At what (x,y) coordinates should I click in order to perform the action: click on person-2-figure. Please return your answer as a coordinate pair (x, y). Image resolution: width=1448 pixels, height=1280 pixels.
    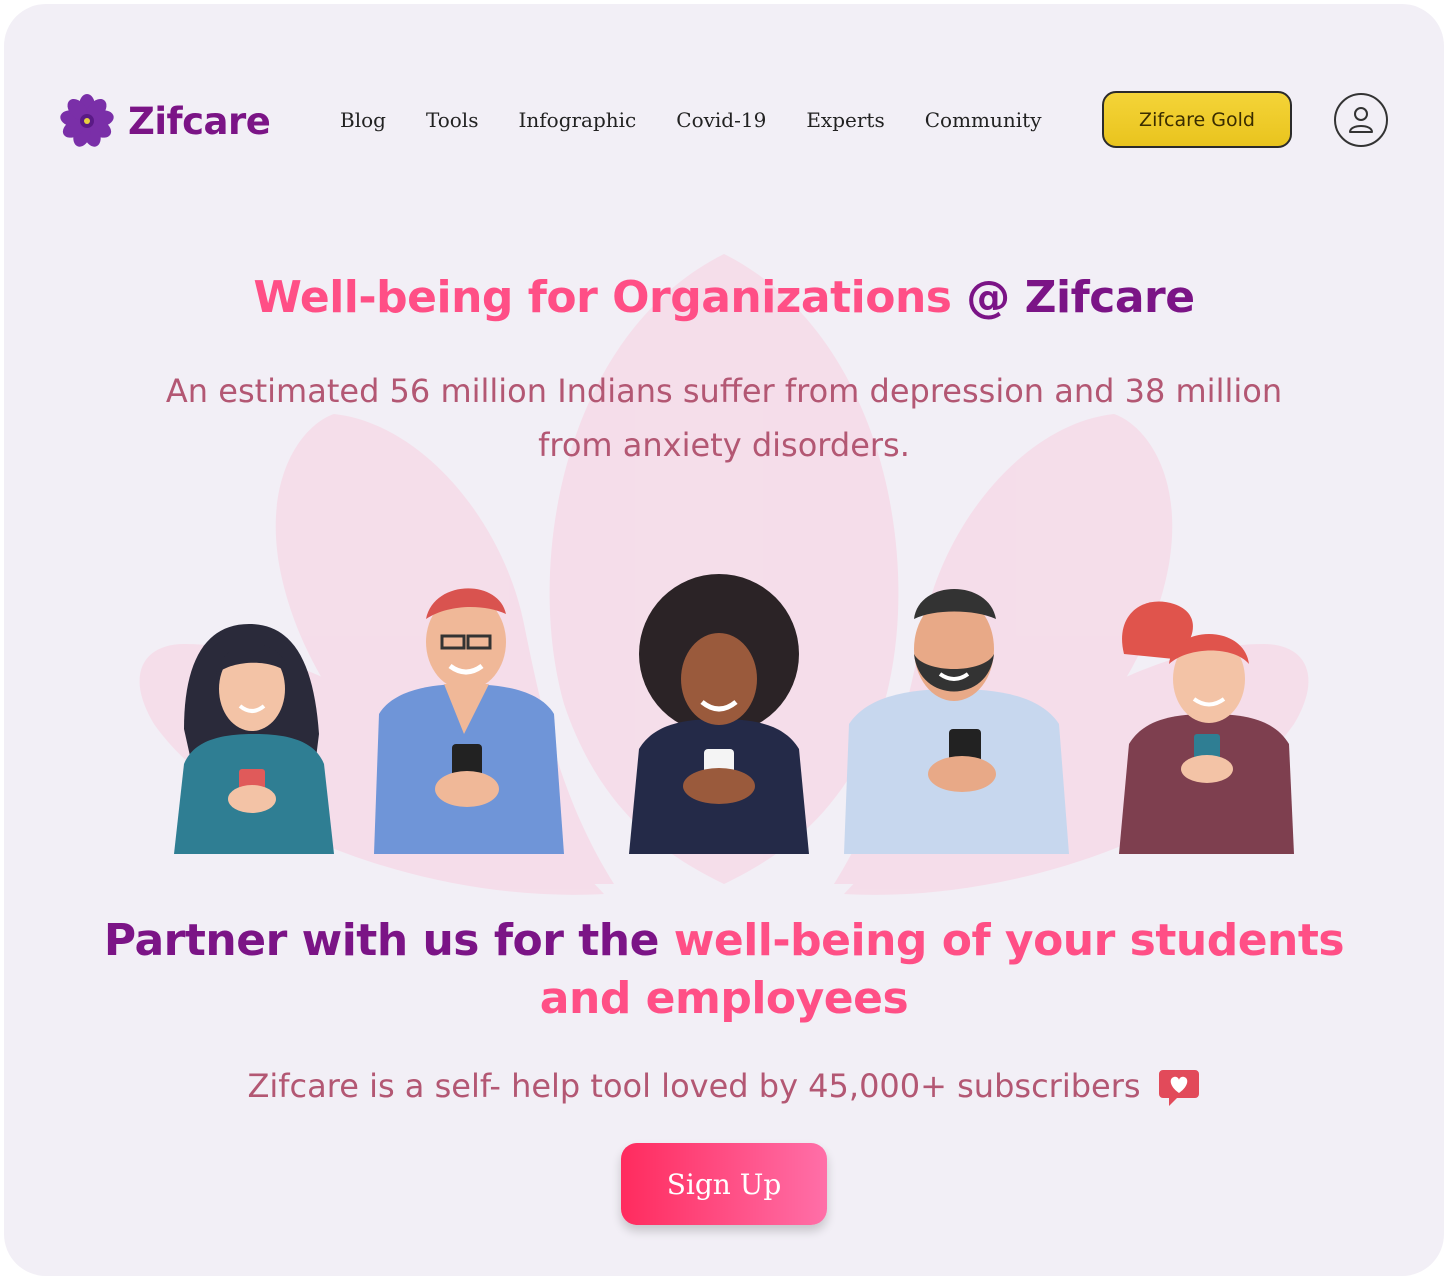
    Looking at the image, I should click on (469, 721).